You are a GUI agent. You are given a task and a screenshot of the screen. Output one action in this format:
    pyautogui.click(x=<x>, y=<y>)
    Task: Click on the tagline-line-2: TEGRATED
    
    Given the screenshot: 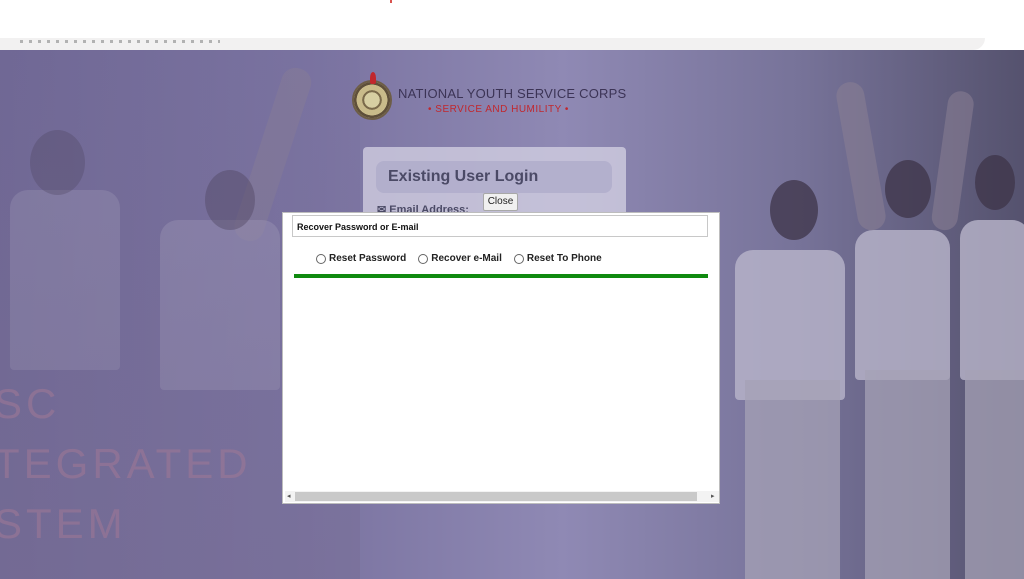 What is the action you would take?
    pyautogui.click(x=126, y=463)
    